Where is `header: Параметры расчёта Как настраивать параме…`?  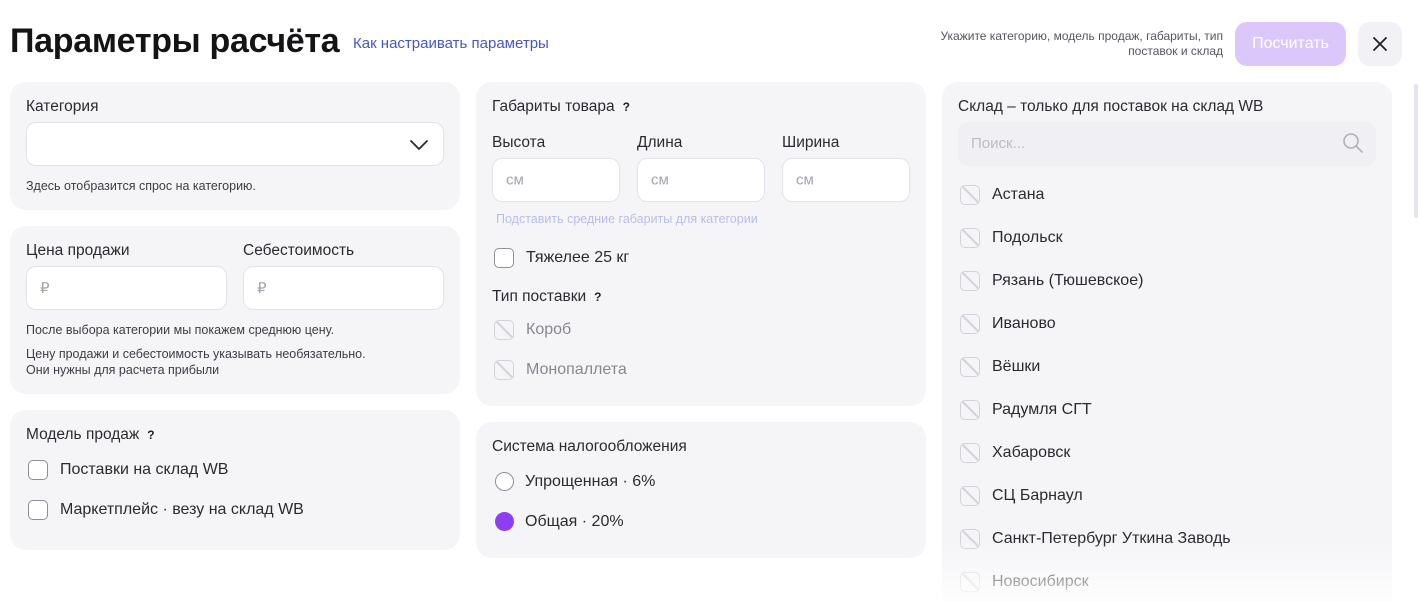
header: Параметры расчёта Как настраивать параме… is located at coordinates (710, 42).